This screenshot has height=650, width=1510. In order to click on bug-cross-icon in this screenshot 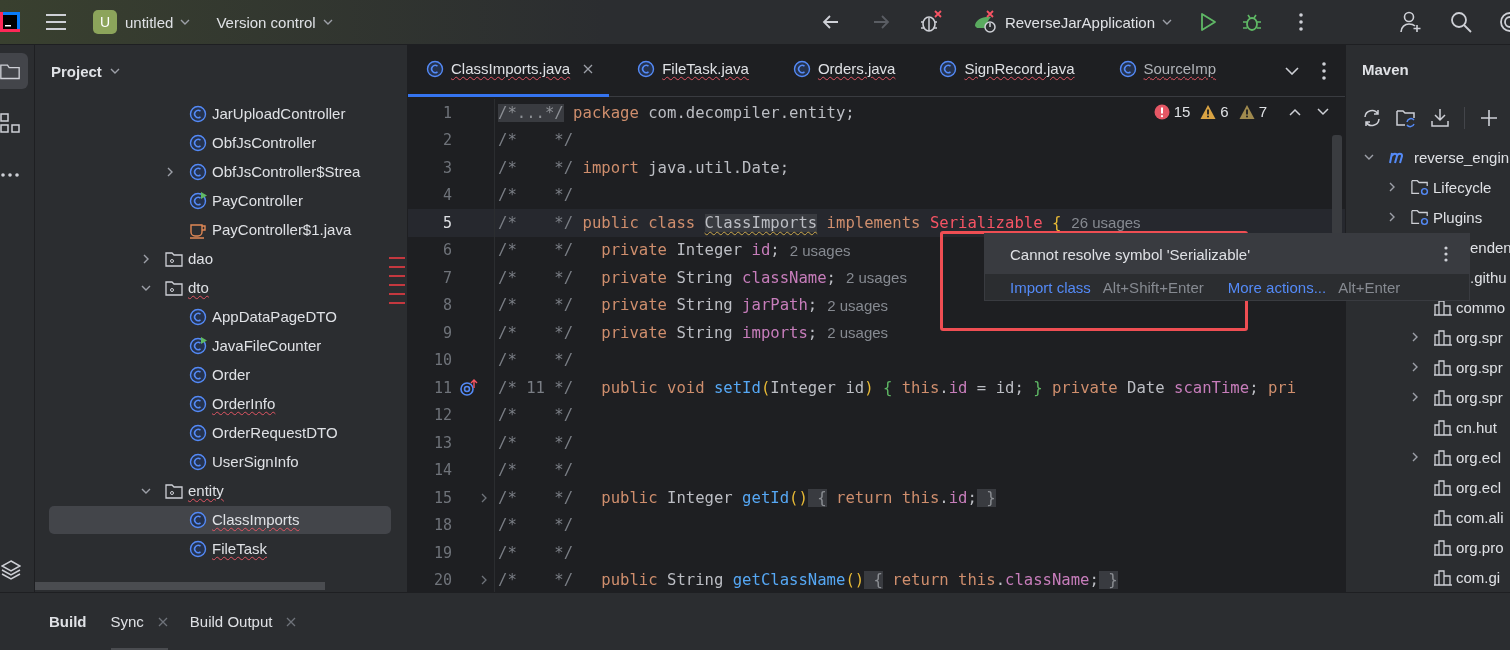, I will do `click(930, 22)`.